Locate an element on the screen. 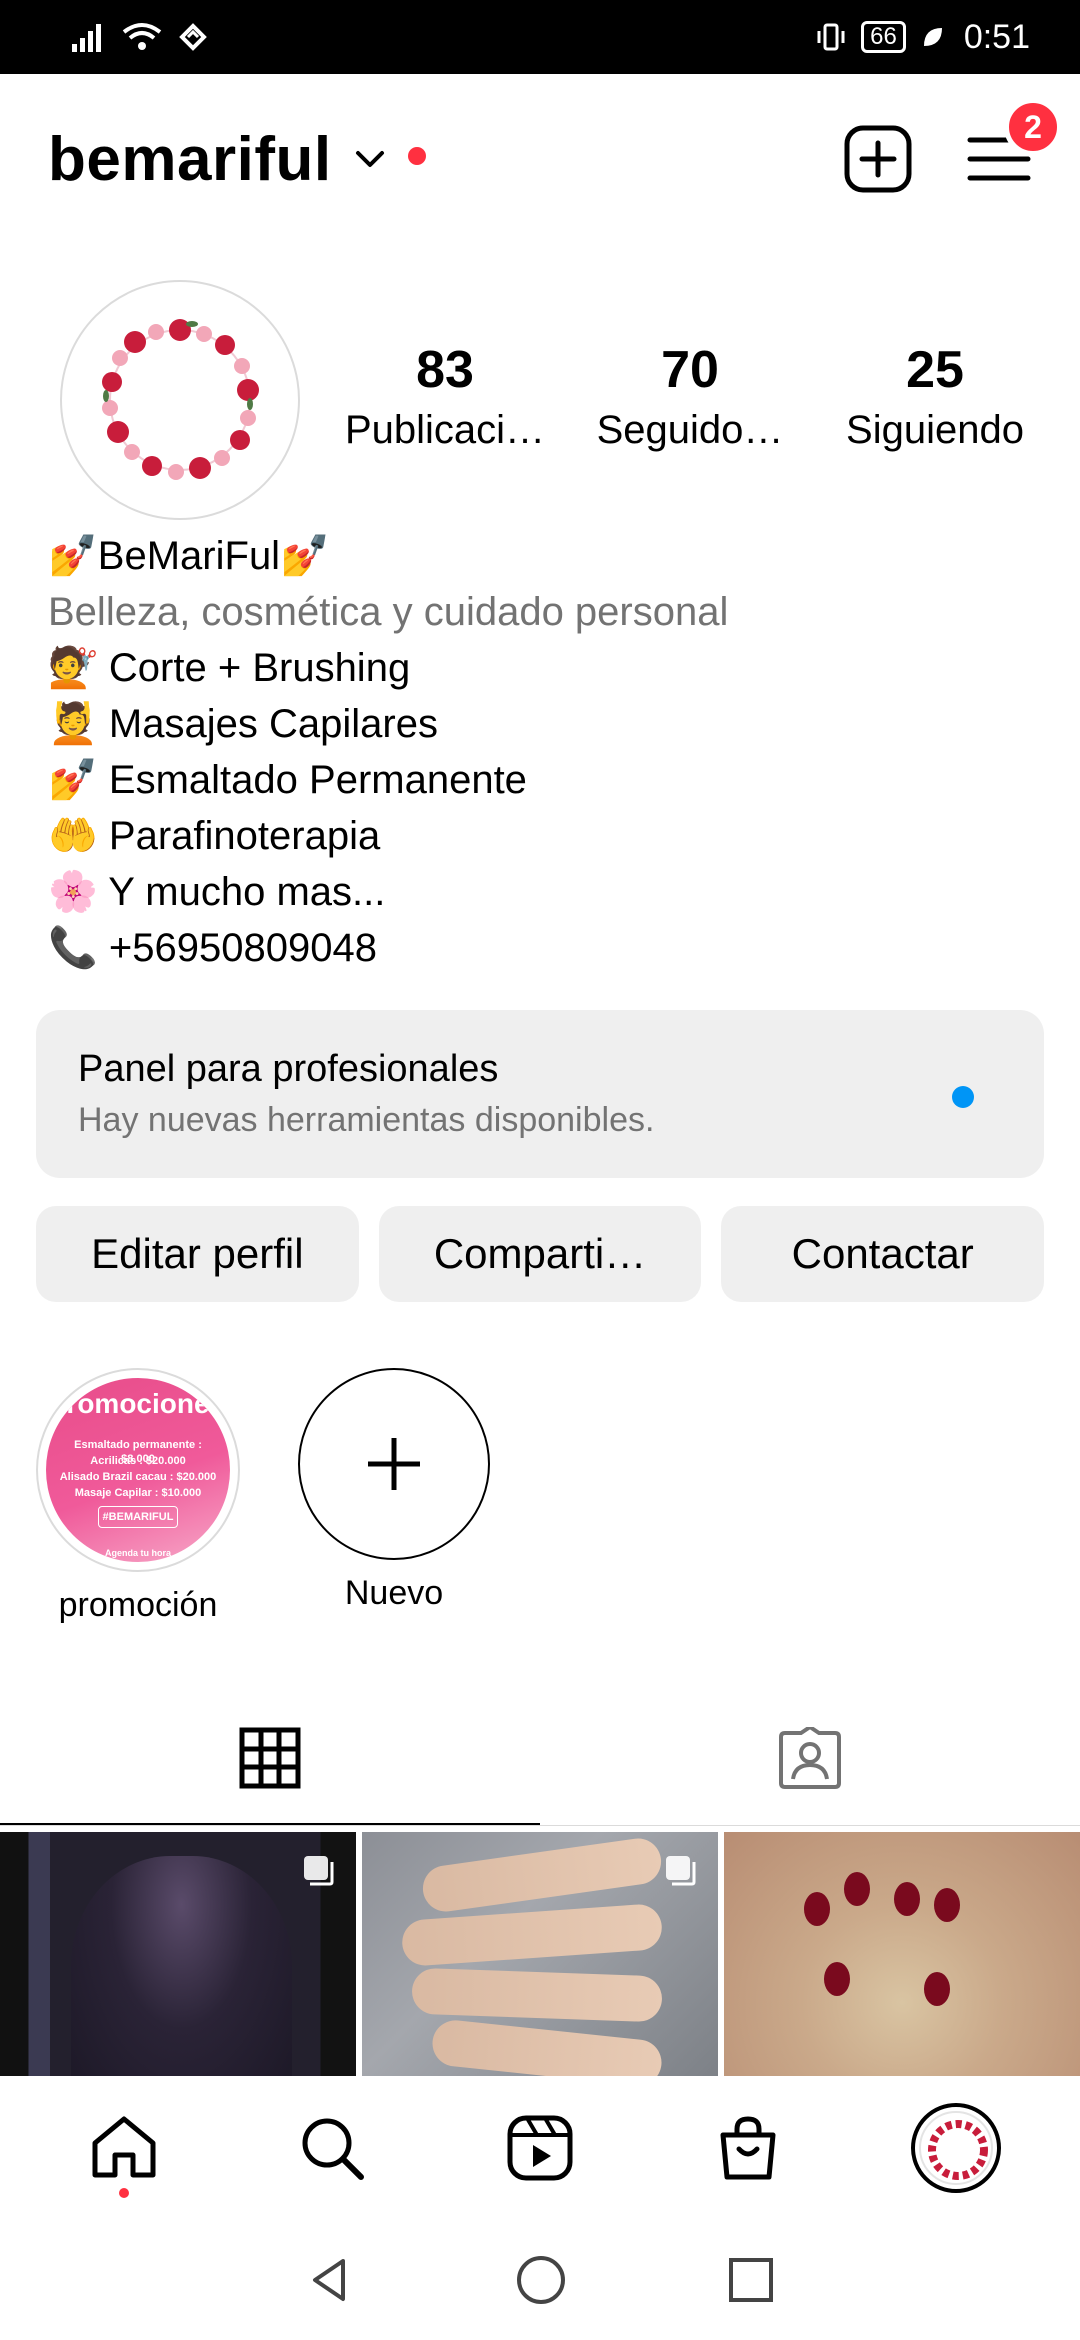 The image size is (1080, 2340). home-circle-icon is located at coordinates (541, 2280).